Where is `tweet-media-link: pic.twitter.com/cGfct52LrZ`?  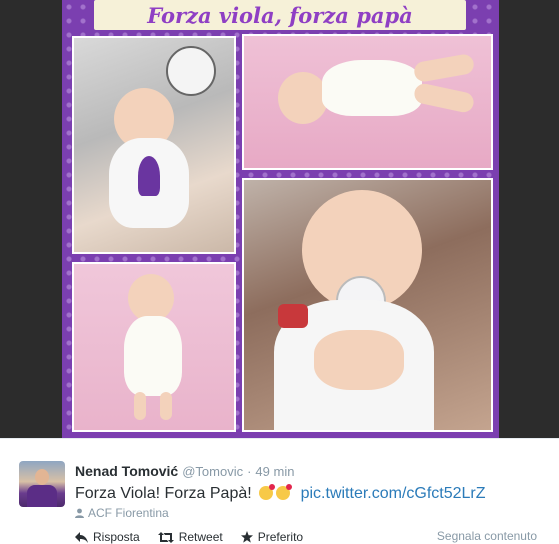 tweet-media-link: pic.twitter.com/cGfct52LrZ is located at coordinates (393, 493).